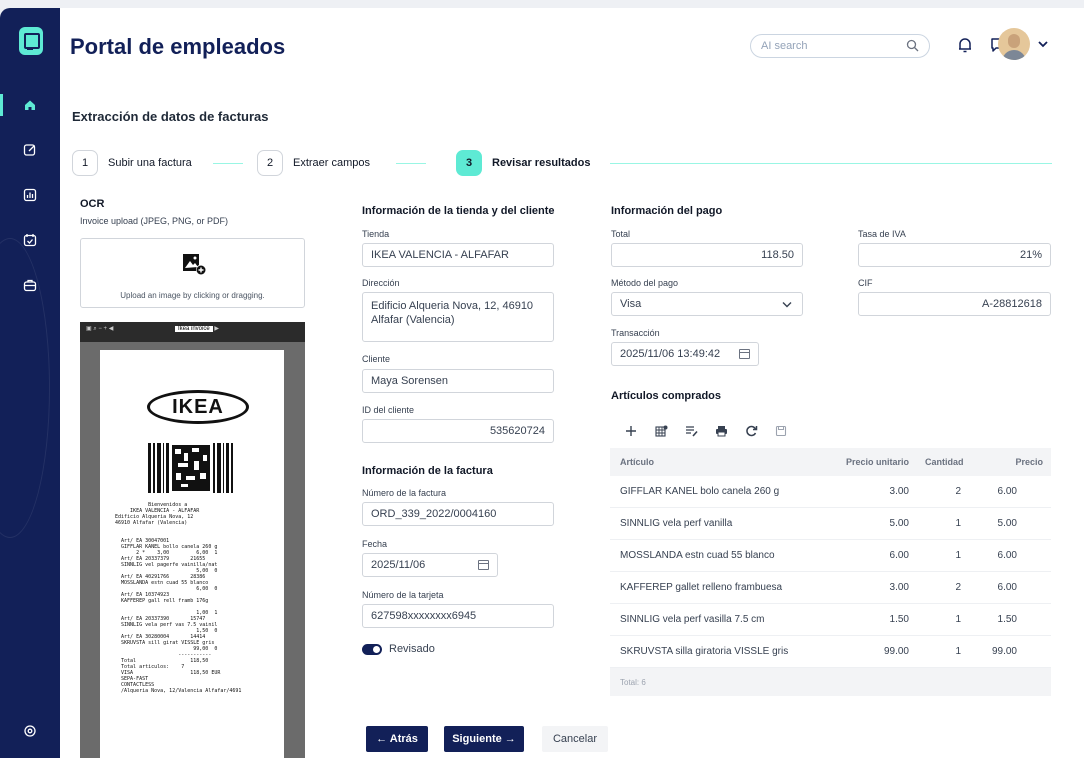 The image size is (1084, 758). What do you see at coordinates (572, 46) in the screenshot?
I see `header: Portal de empleados AI search` at bounding box center [572, 46].